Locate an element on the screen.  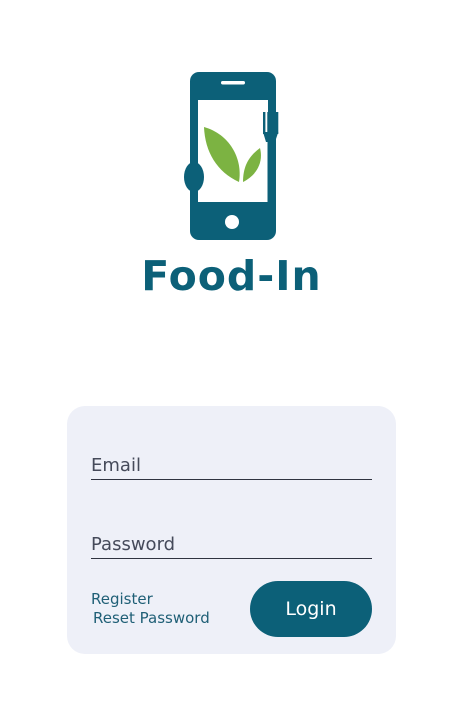
email-field-container is located at coordinates (231, 466).